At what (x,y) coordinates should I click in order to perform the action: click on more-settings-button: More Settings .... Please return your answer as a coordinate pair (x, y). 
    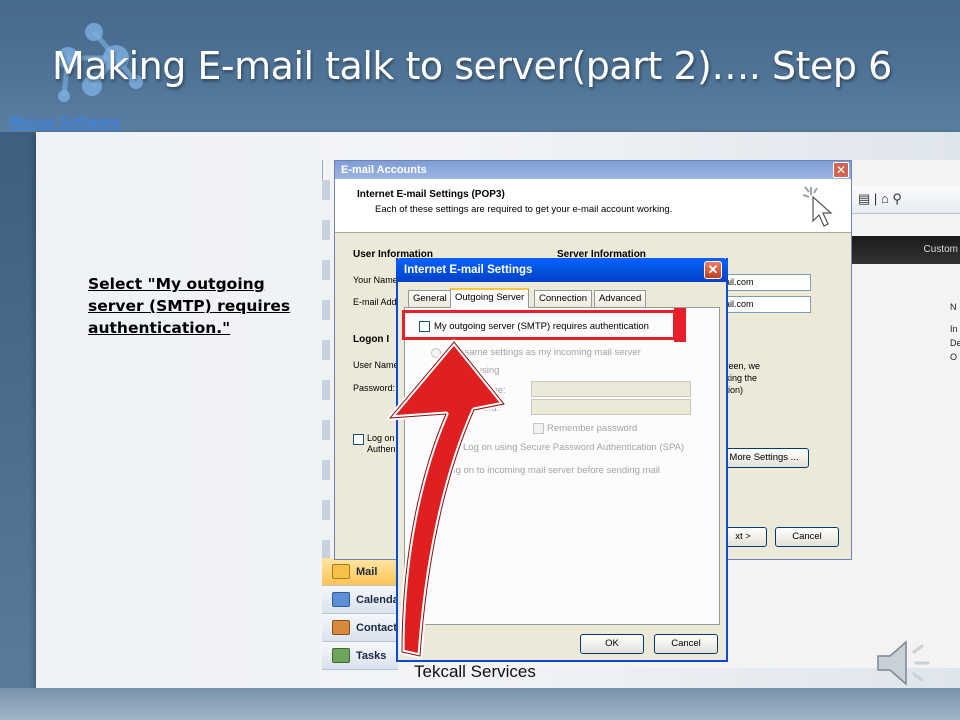
    Looking at the image, I should click on (764, 458).